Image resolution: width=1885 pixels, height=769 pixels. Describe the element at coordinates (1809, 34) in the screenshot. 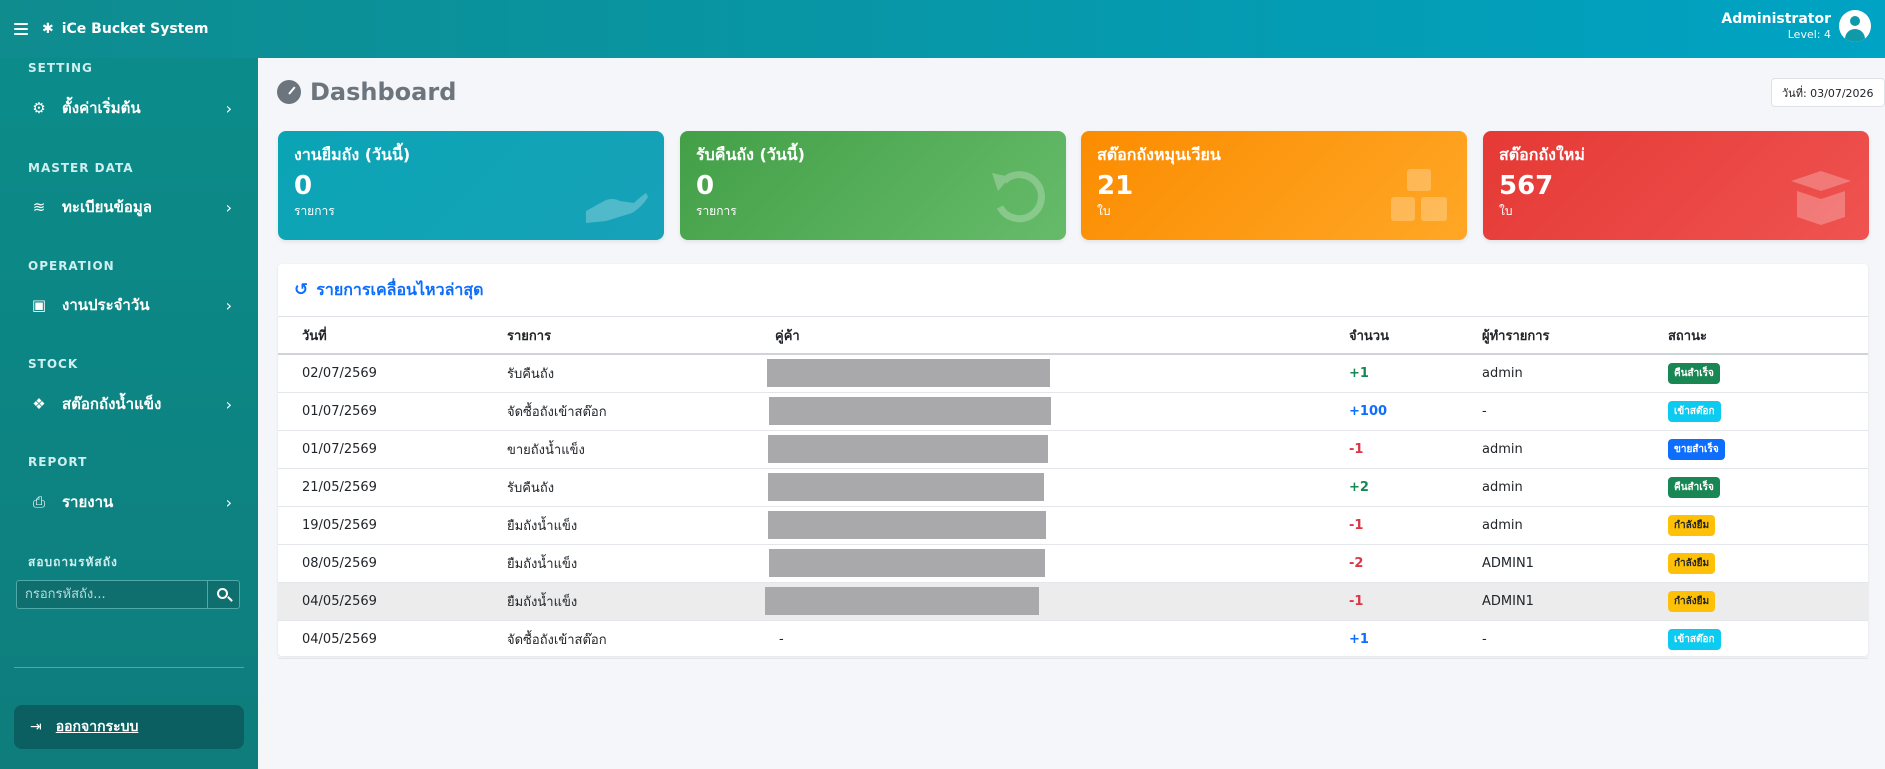

I see `user-level: Level: 4` at that location.